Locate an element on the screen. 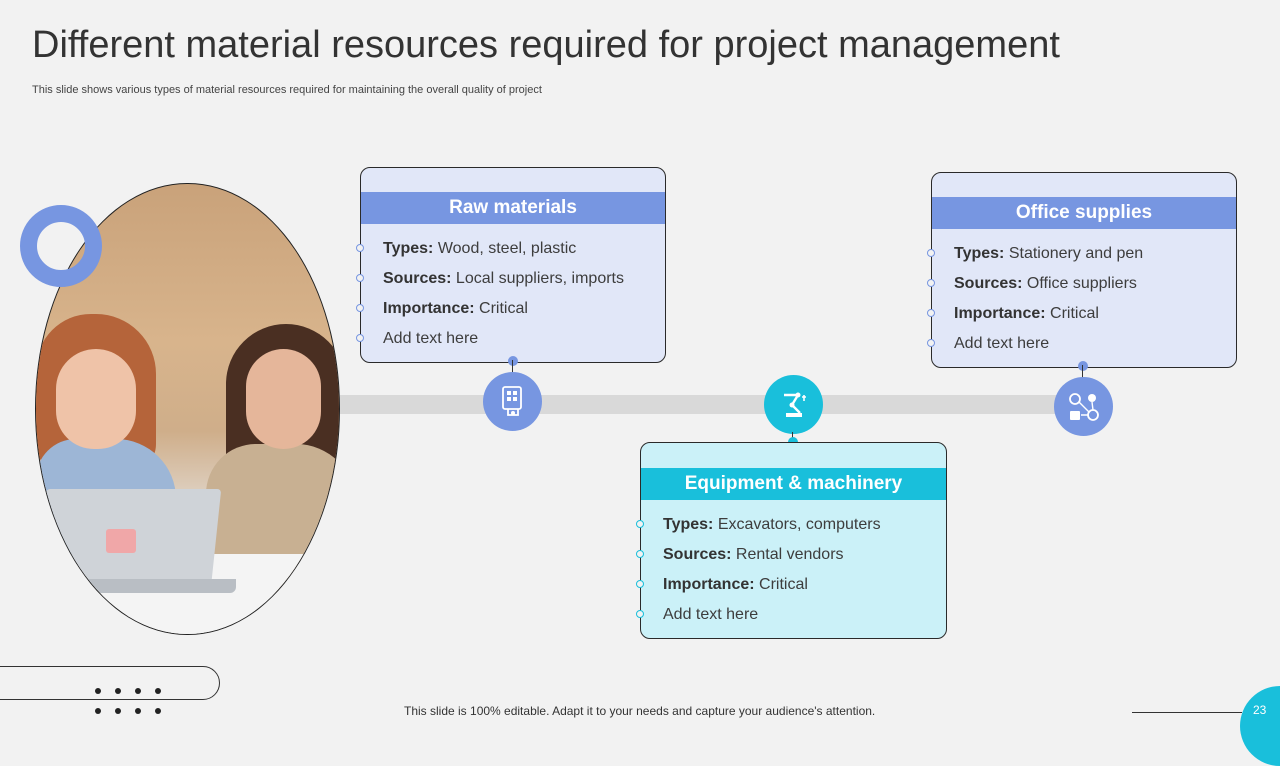 The height and width of the screenshot is (766, 1280). decorative-pill is located at coordinates (110, 683).